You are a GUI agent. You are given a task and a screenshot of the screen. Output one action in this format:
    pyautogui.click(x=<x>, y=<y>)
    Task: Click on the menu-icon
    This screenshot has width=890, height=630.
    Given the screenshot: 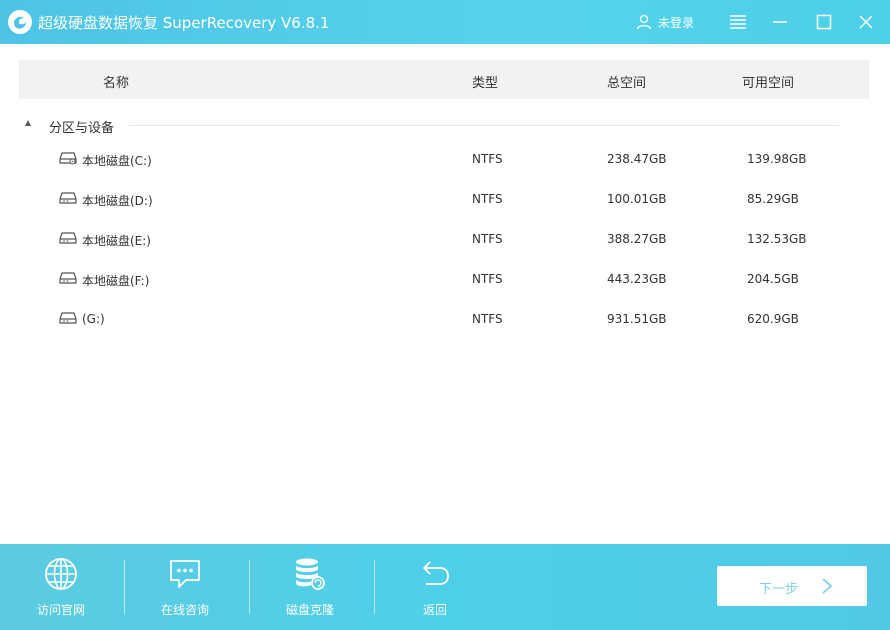 What is the action you would take?
    pyautogui.click(x=738, y=22)
    